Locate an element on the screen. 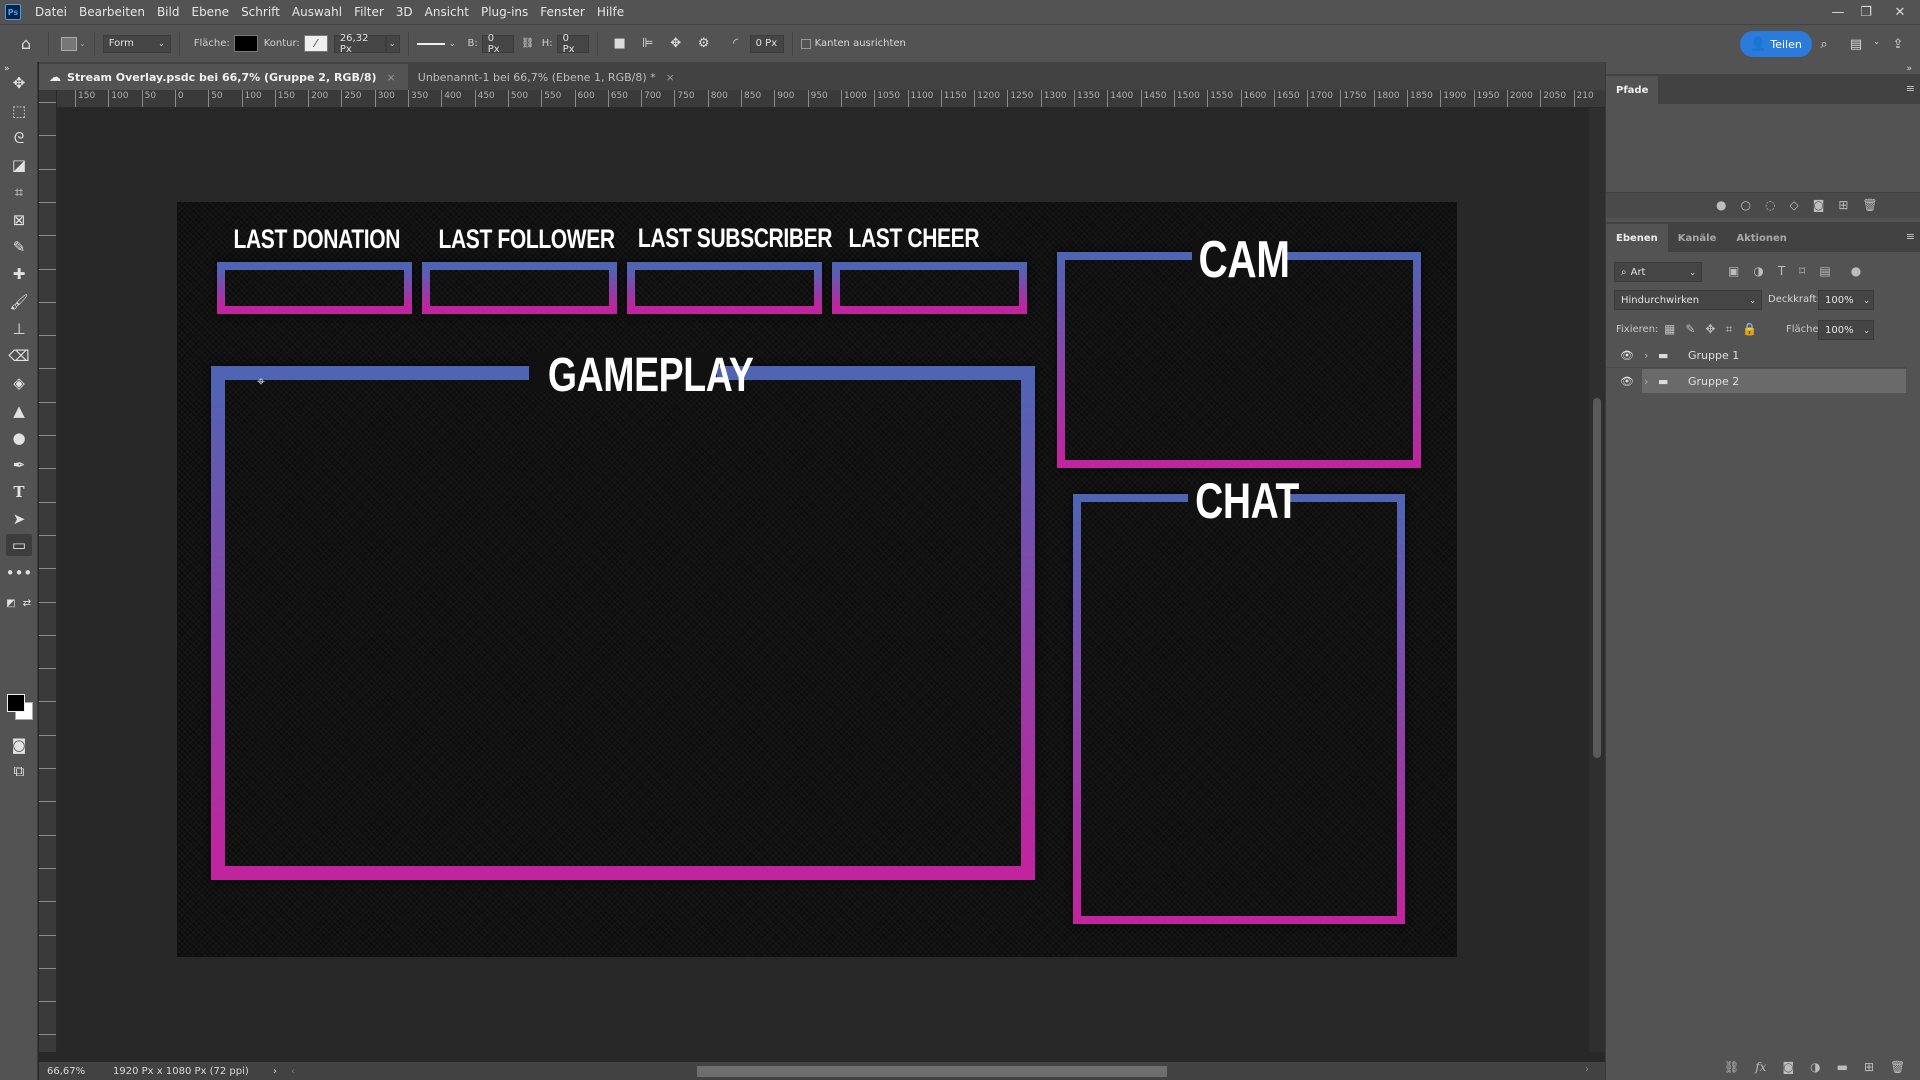  fill-path-icon: ● is located at coordinates (1721, 205).